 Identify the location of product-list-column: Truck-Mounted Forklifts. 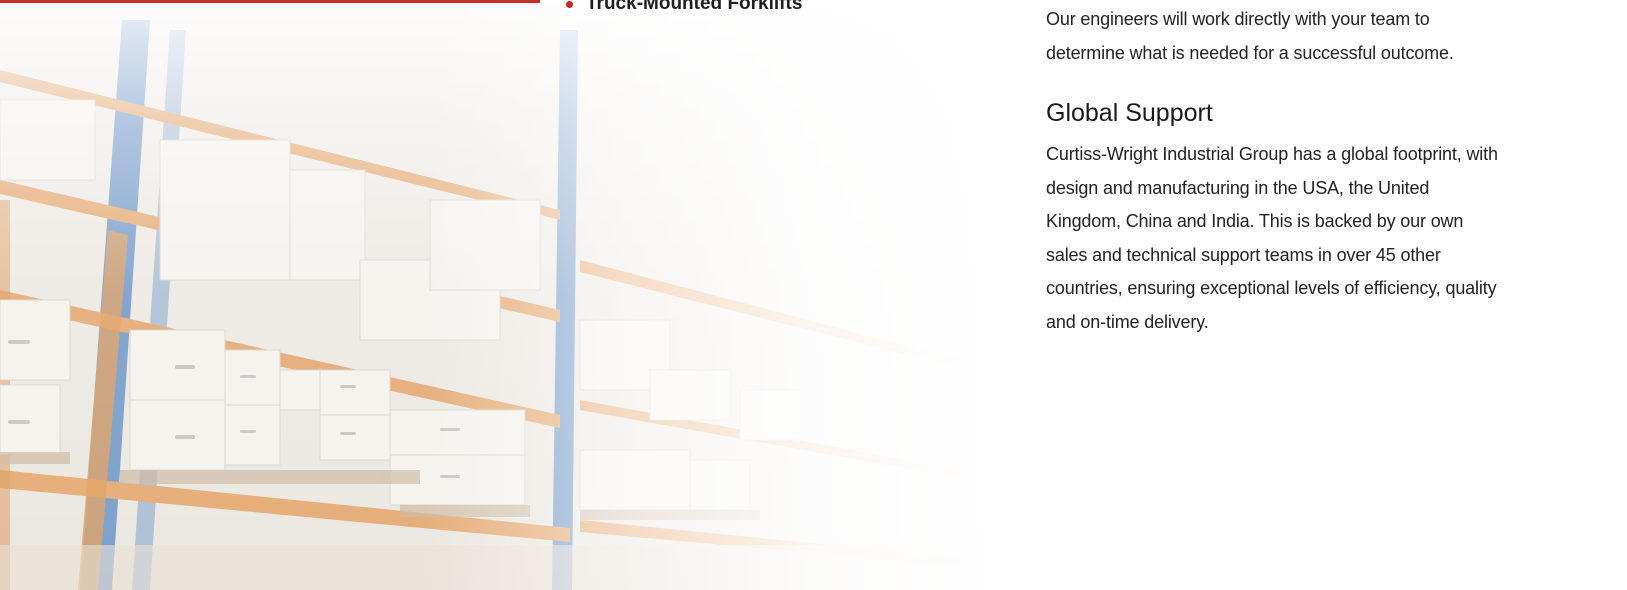
(776, 8).